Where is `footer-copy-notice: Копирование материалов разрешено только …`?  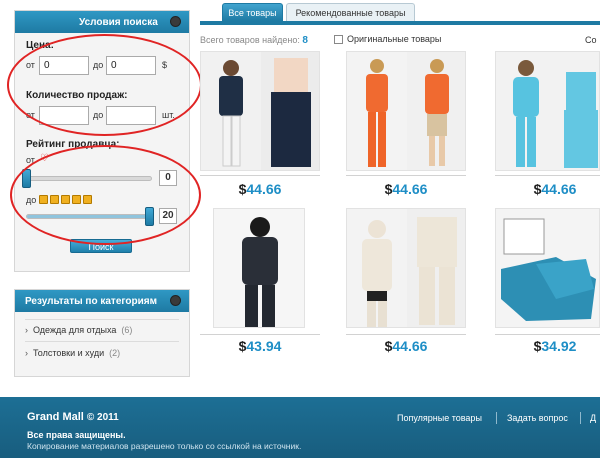 footer-copy-notice: Копирование материалов разрешено только … is located at coordinates (164, 446).